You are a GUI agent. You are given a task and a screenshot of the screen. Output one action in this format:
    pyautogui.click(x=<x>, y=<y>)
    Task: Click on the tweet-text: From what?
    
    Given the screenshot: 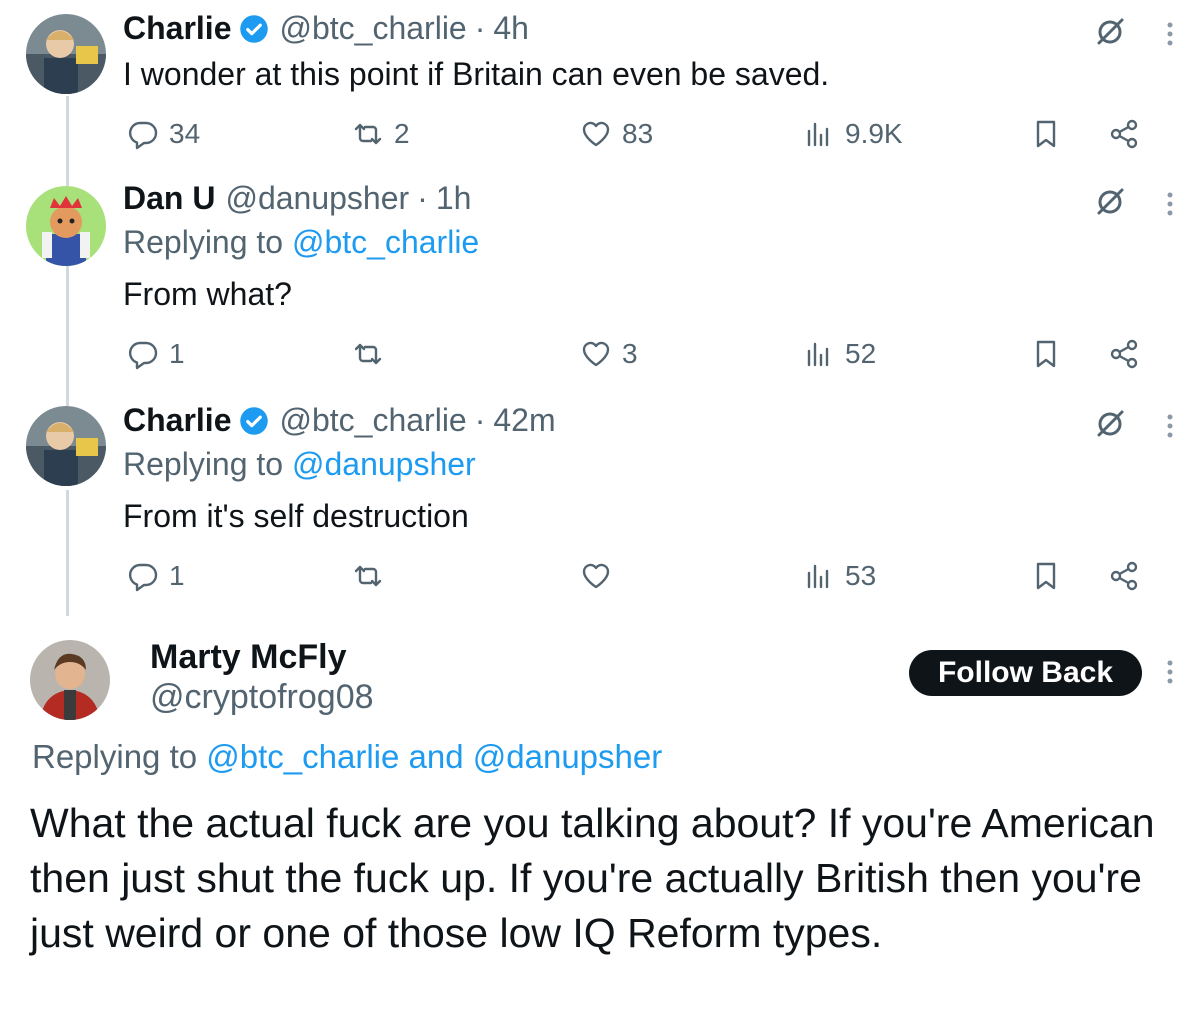 What is the action you would take?
    pyautogui.click(x=207, y=294)
    